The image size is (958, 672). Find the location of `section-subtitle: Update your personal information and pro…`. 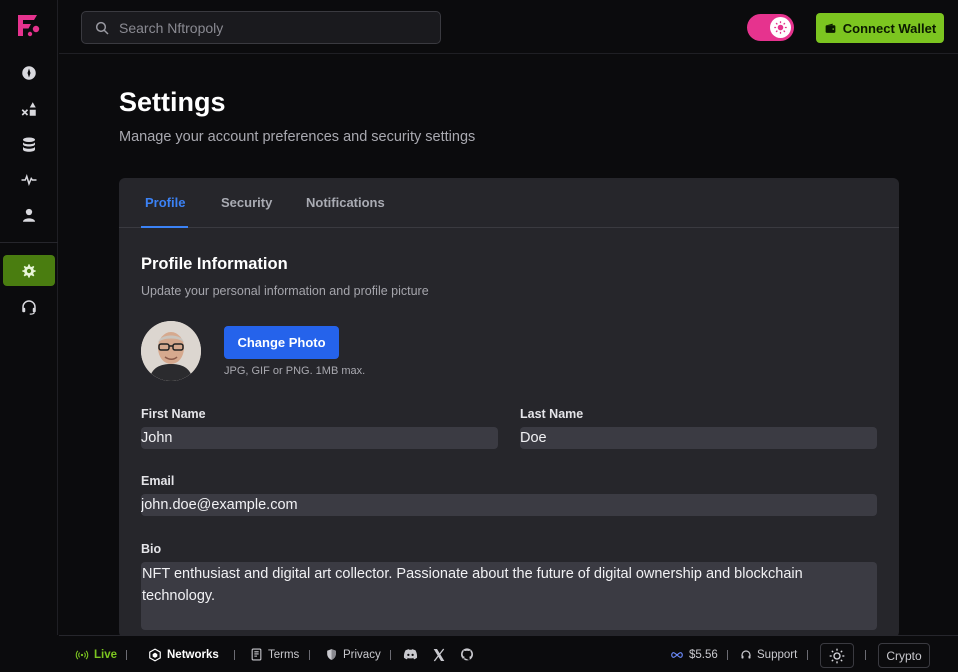

section-subtitle: Update your personal information and pro… is located at coordinates (285, 291).